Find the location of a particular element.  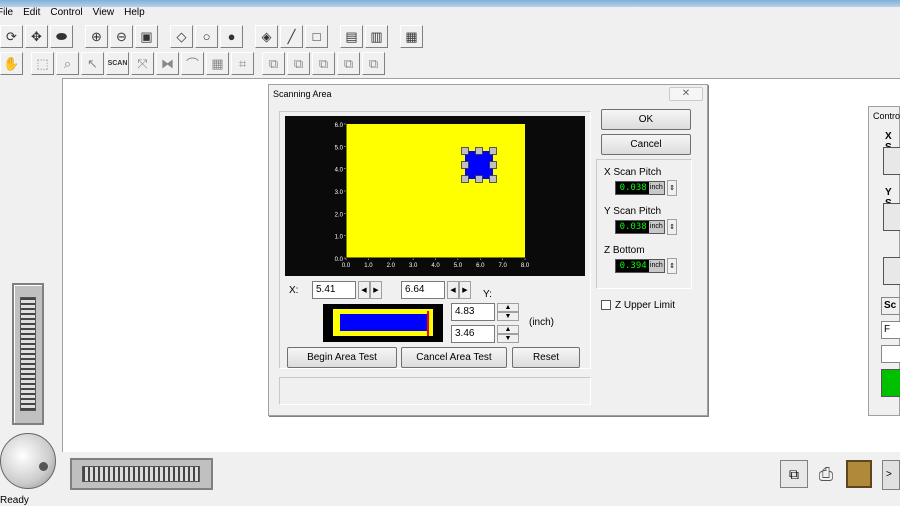

y-start-field: 4.83 is located at coordinates (473, 312).